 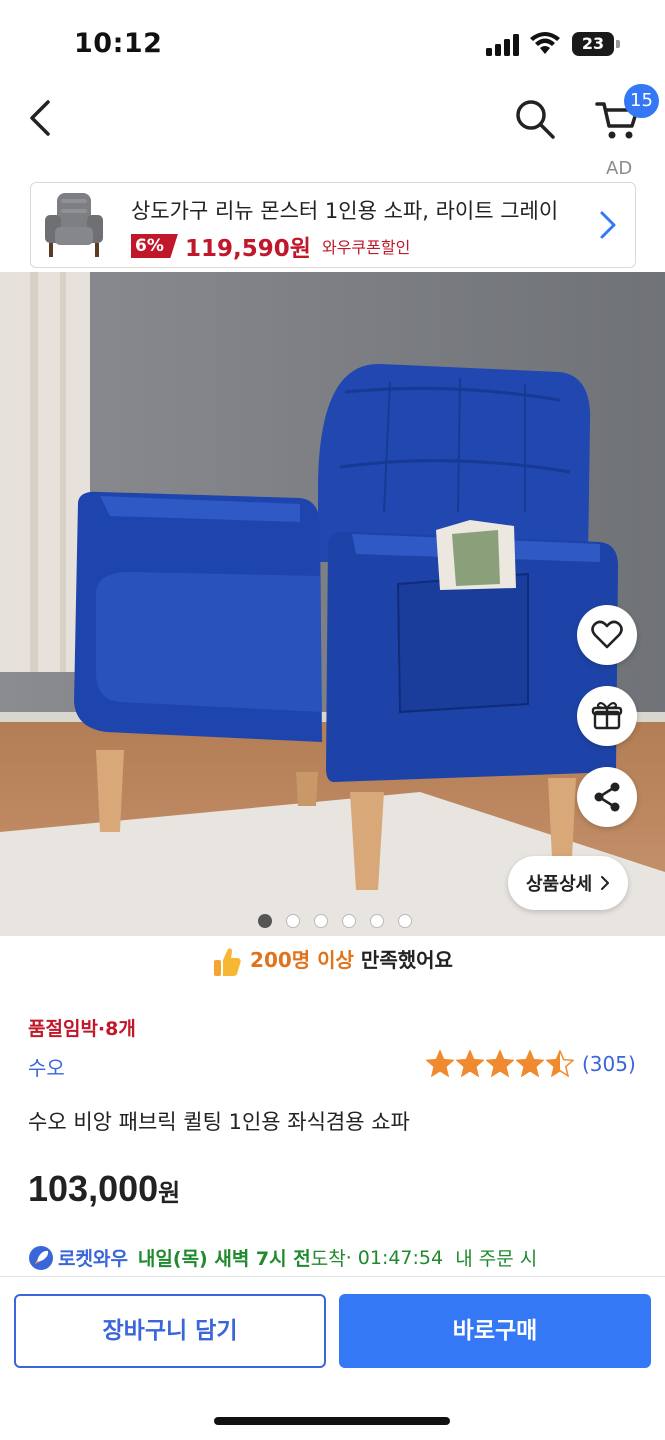 I want to click on ad-title: 상도가구 리뉴 몬스터 1인용 소파, 라이트 그레이, so click(x=345, y=211).